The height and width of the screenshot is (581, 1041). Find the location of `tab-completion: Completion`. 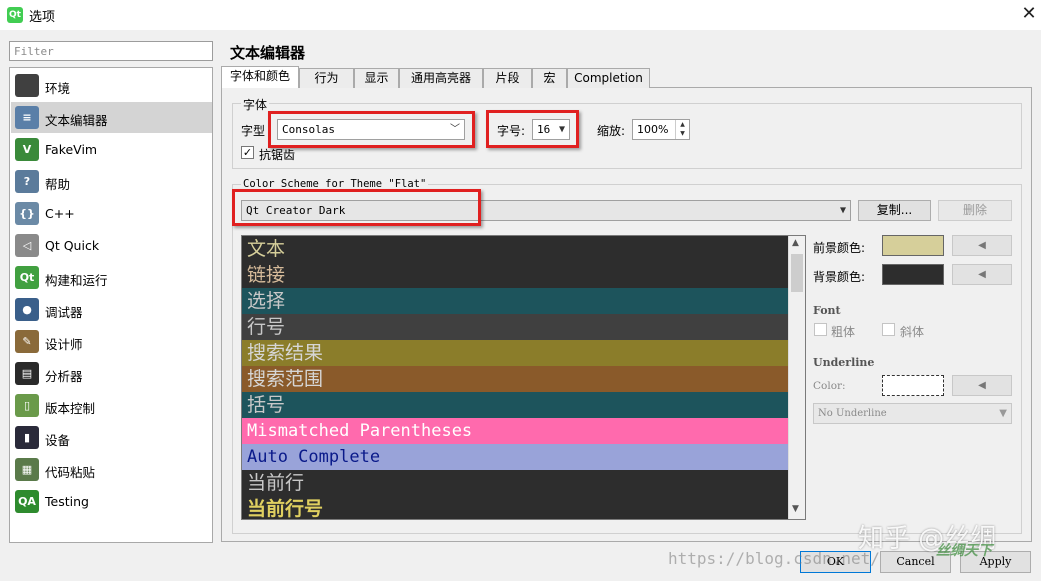

tab-completion: Completion is located at coordinates (608, 78).